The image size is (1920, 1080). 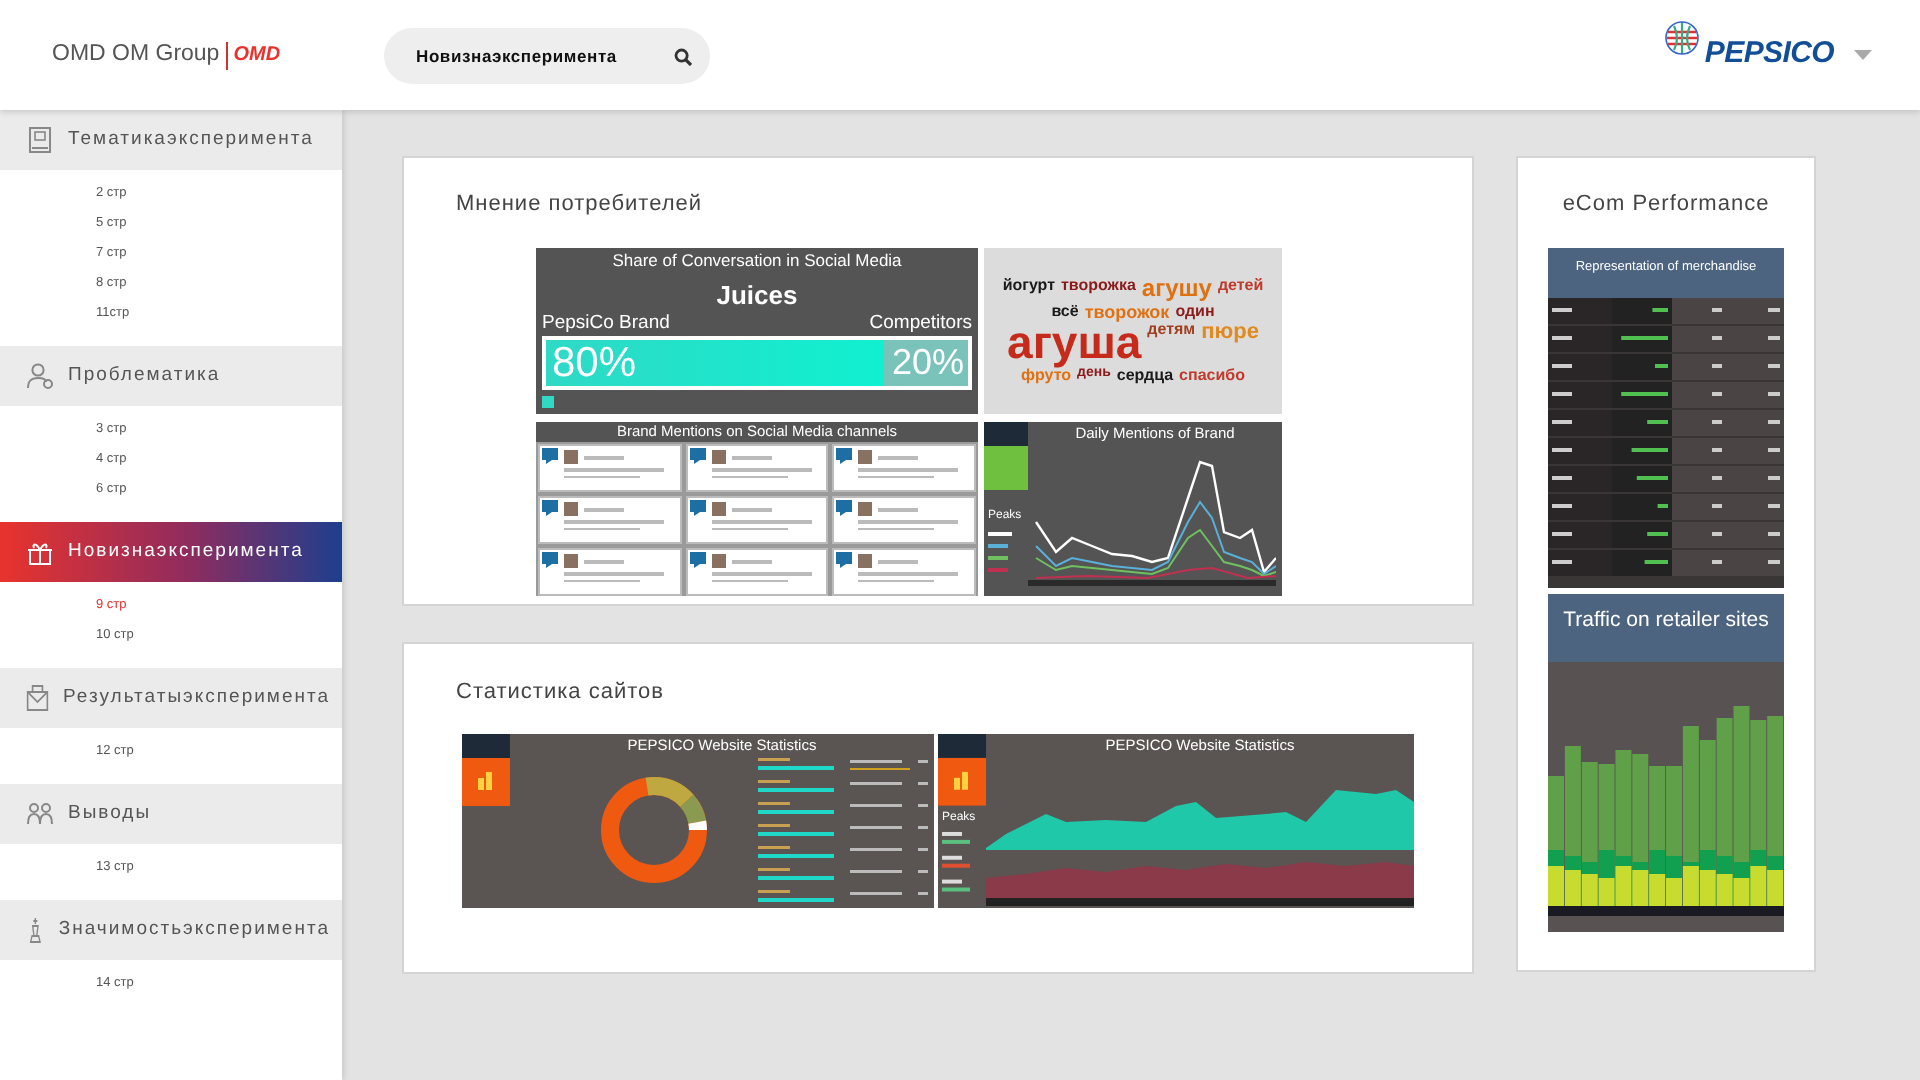 What do you see at coordinates (606, 324) in the screenshot?
I see `brand-label: PepsiCo Brand` at bounding box center [606, 324].